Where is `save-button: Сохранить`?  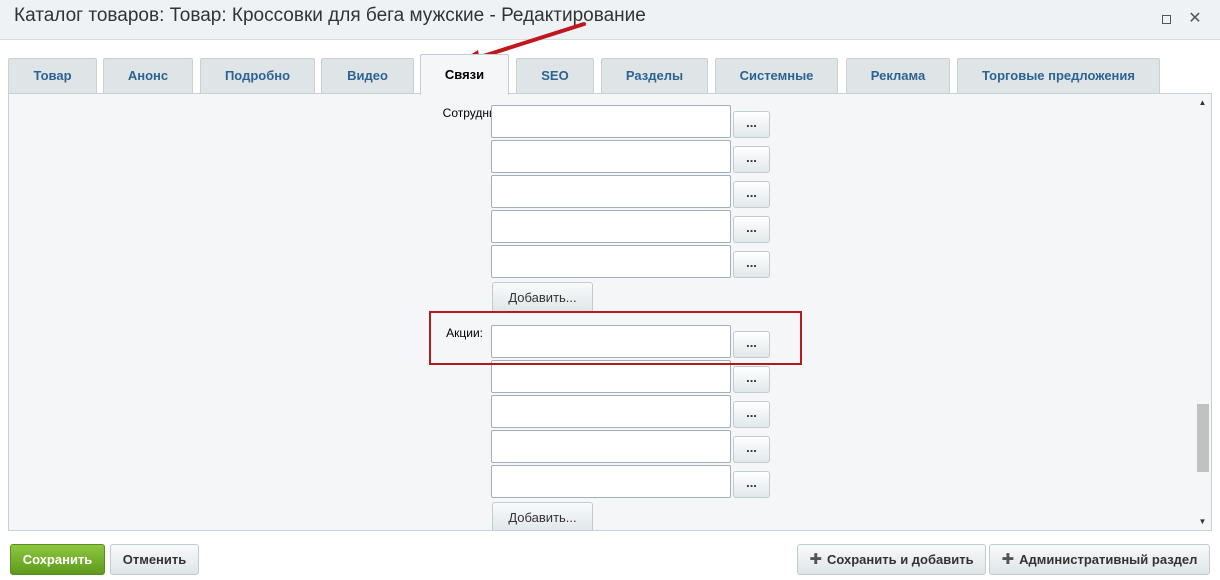 save-button: Сохранить is located at coordinates (57, 559).